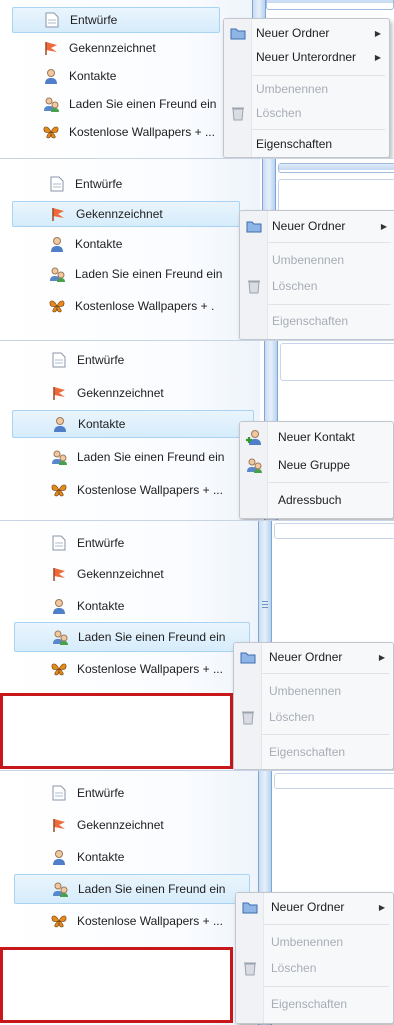 The height and width of the screenshot is (1025, 394). I want to click on highlight-box, so click(116, 985).